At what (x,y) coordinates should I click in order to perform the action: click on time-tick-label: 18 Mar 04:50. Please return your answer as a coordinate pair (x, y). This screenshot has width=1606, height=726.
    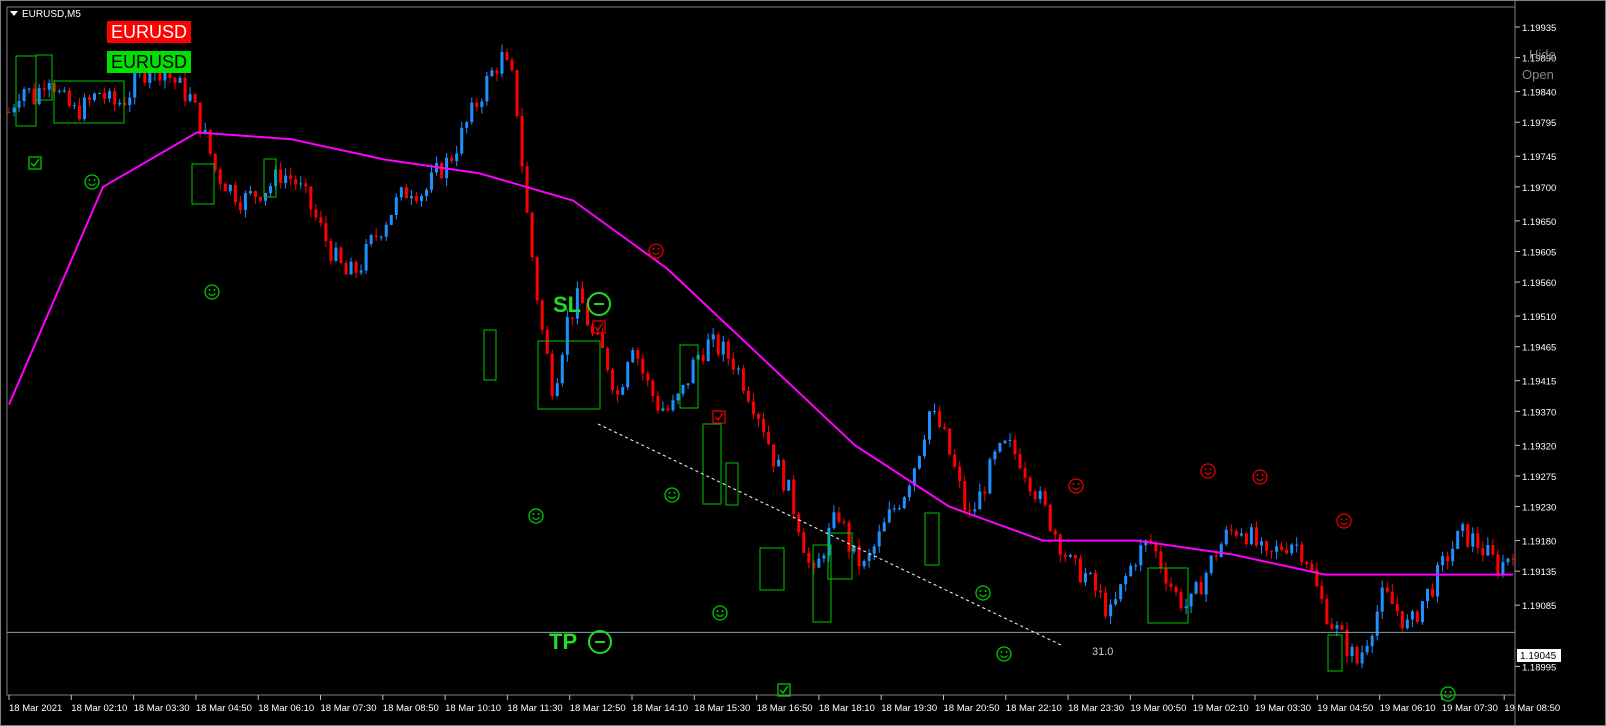
    Looking at the image, I should click on (224, 708).